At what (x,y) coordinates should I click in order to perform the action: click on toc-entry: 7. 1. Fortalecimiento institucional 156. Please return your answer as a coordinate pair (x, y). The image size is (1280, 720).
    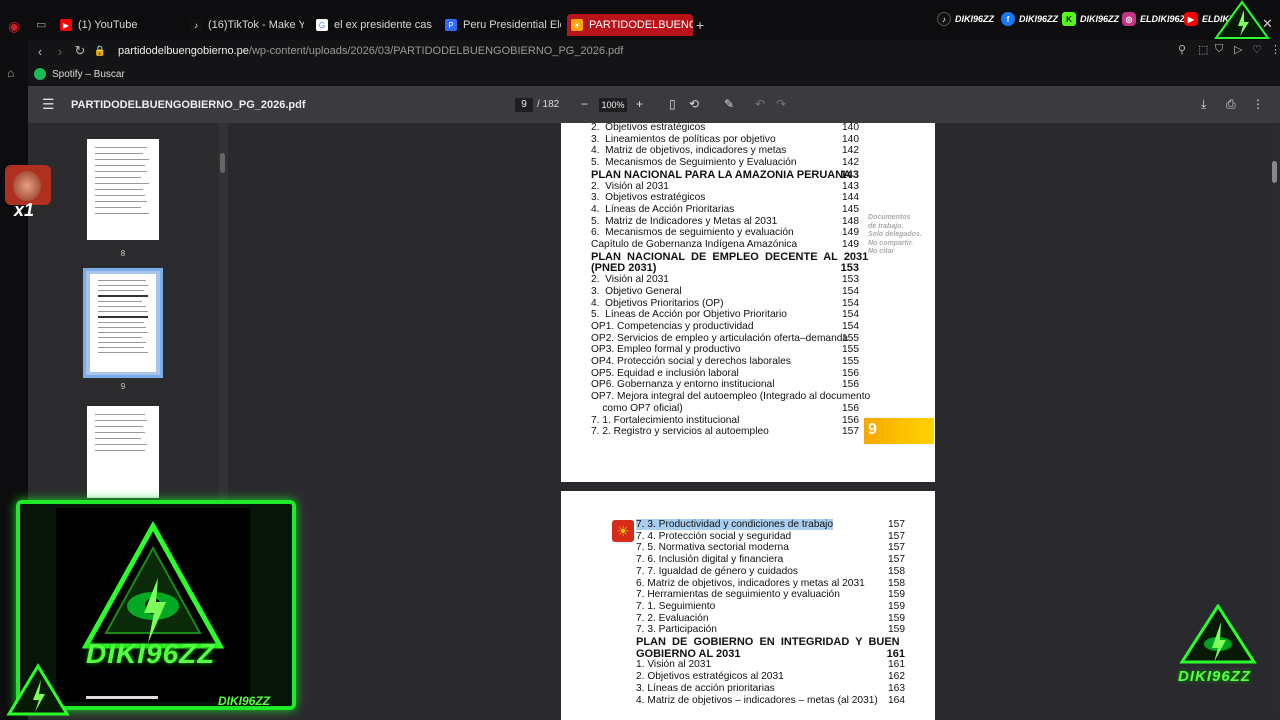
    Looking at the image, I should click on (728, 421).